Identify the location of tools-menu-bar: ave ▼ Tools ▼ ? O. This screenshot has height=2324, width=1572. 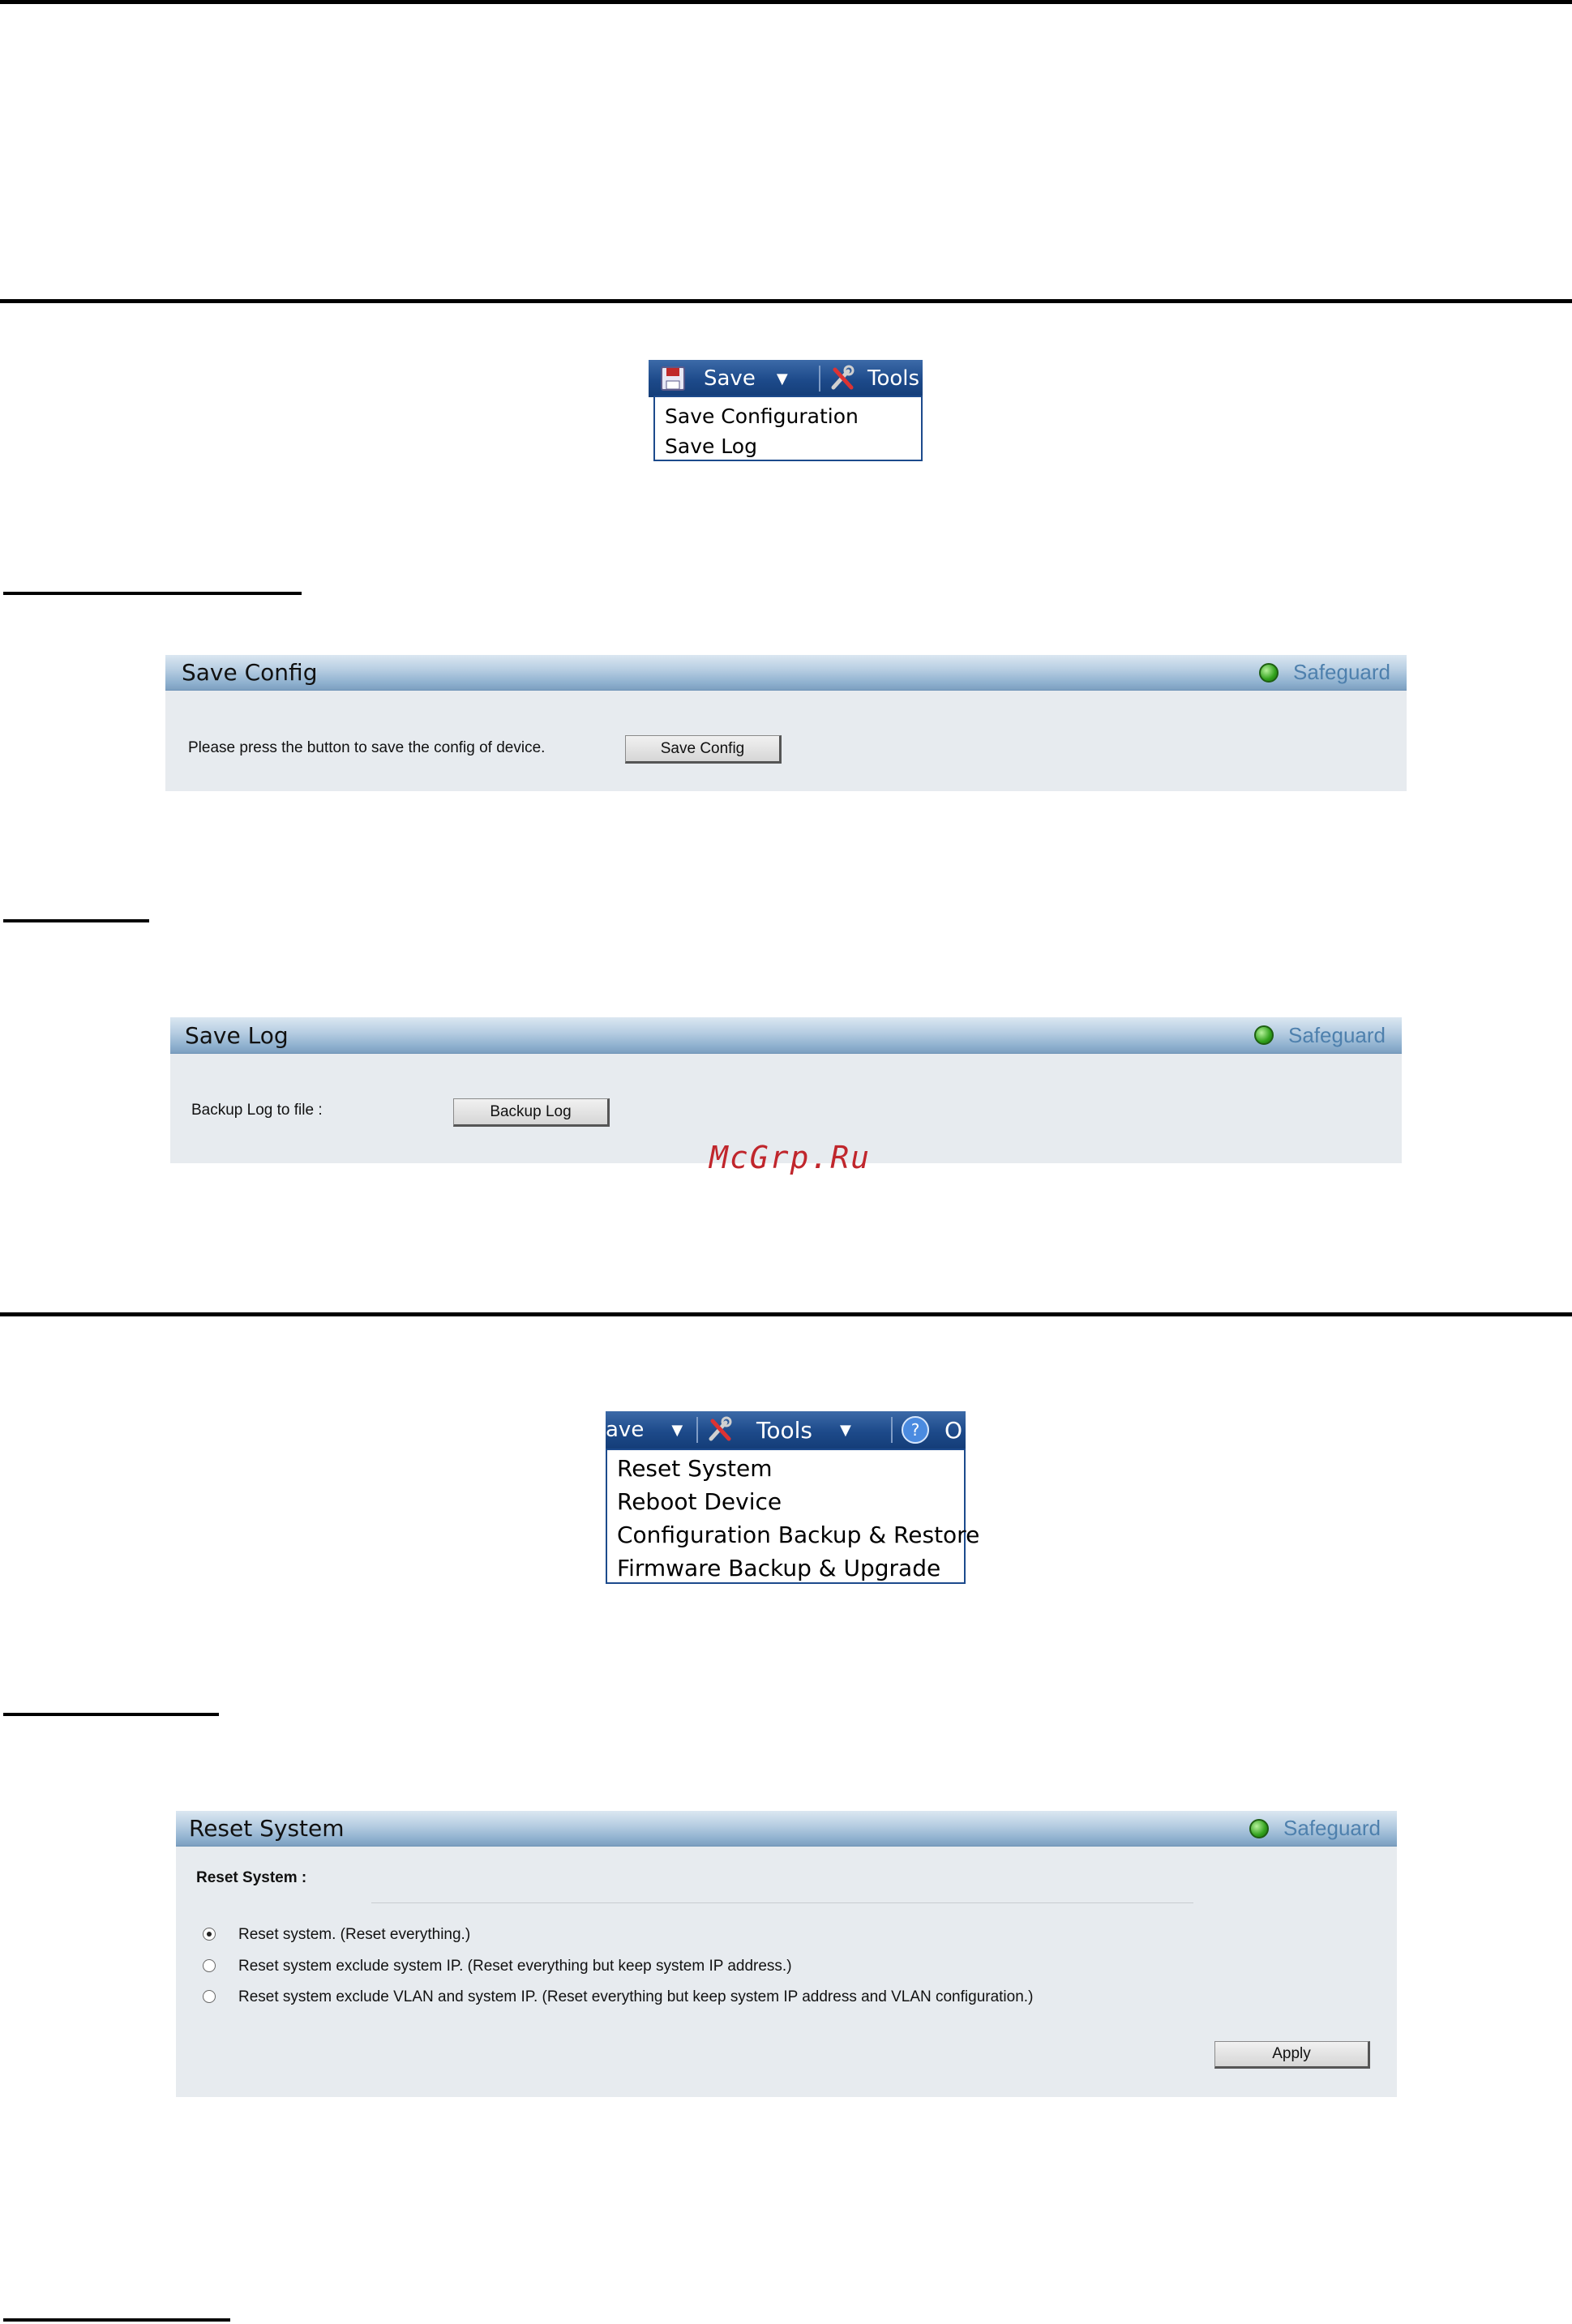
(786, 1430).